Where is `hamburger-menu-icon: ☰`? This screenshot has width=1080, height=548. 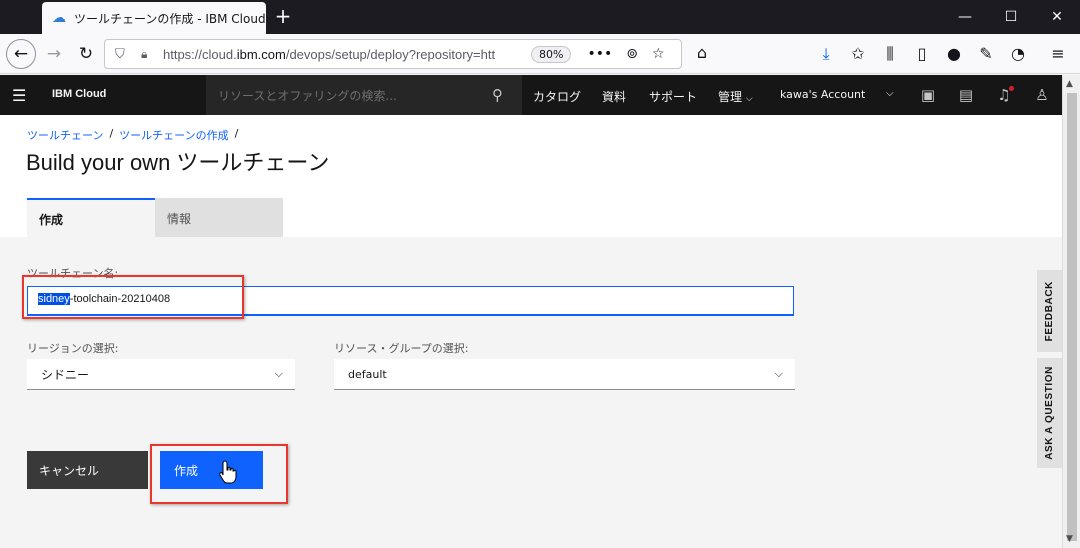
hamburger-menu-icon: ☰ is located at coordinates (19, 95).